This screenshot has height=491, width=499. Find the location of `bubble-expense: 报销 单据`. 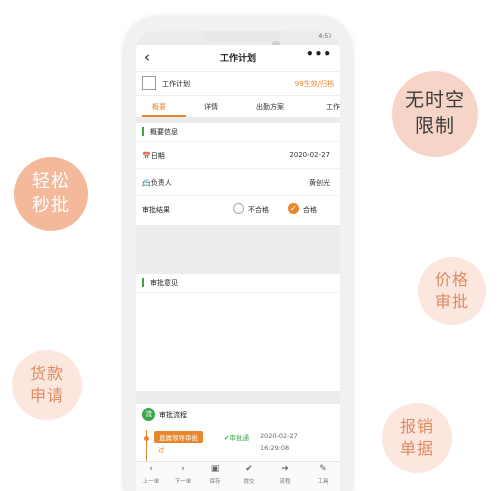

bubble-expense: 报销 单据 is located at coordinates (417, 438).